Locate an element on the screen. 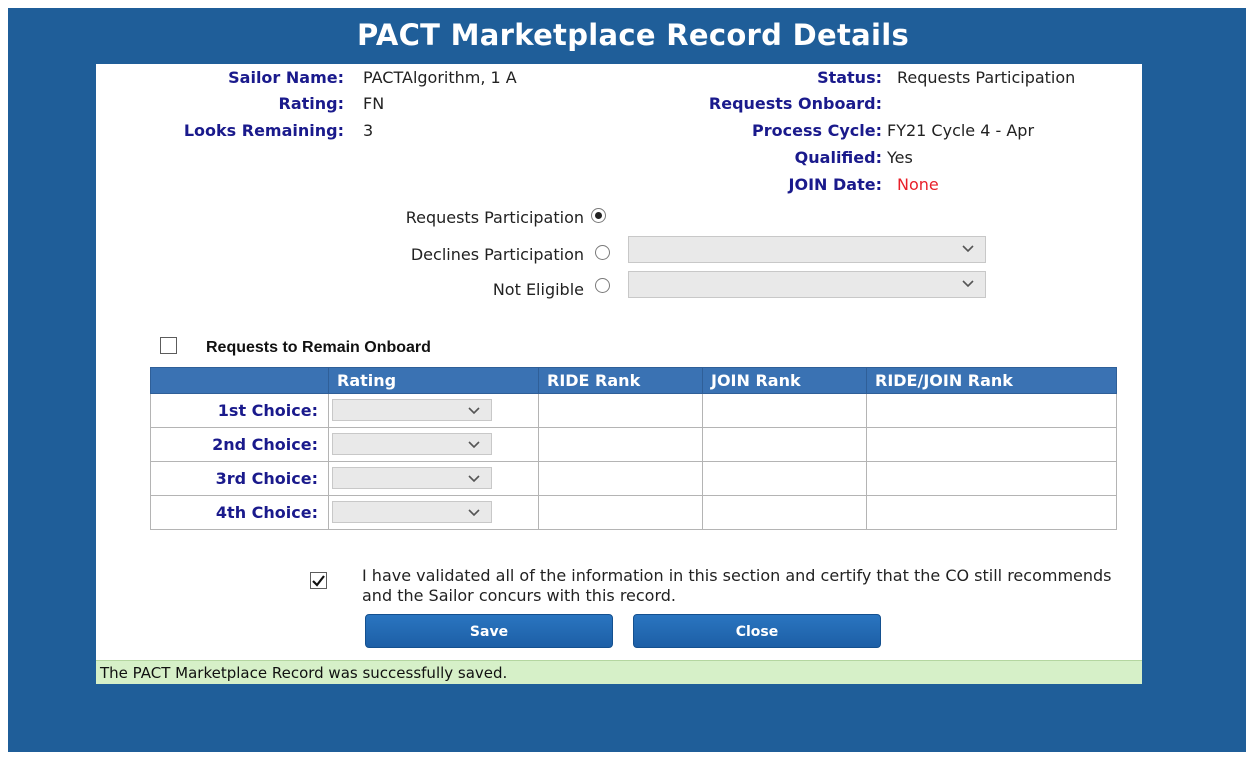 Image resolution: width=1252 pixels, height=757 pixels. third-choice-rating-select is located at coordinates (412, 478).